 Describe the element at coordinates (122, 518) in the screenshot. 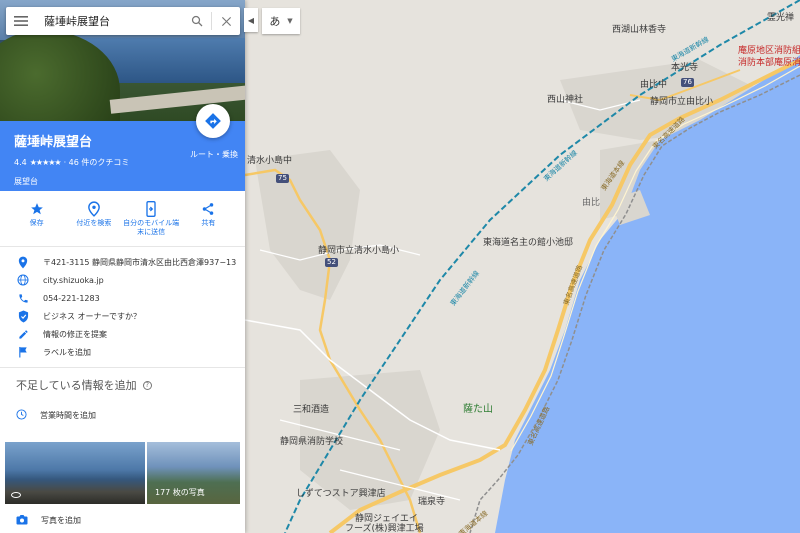

I see `add-photo-row: 写真を追加` at that location.